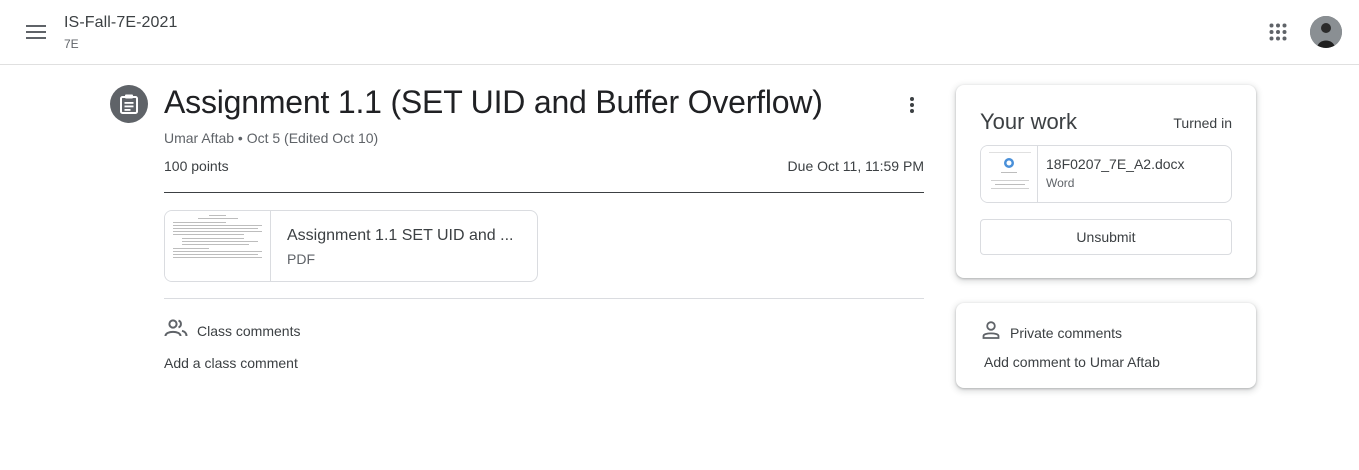 The image size is (1359, 470). Describe the element at coordinates (1115, 164) in the screenshot. I see `submitted-file-name: 18F0207_7E_A2.docx` at that location.